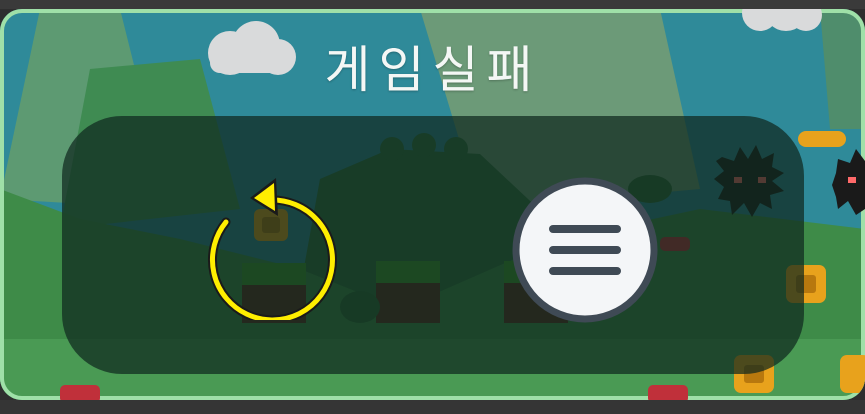 The width and height of the screenshot is (865, 414). What do you see at coordinates (852, 374) in the screenshot?
I see `coin` at bounding box center [852, 374].